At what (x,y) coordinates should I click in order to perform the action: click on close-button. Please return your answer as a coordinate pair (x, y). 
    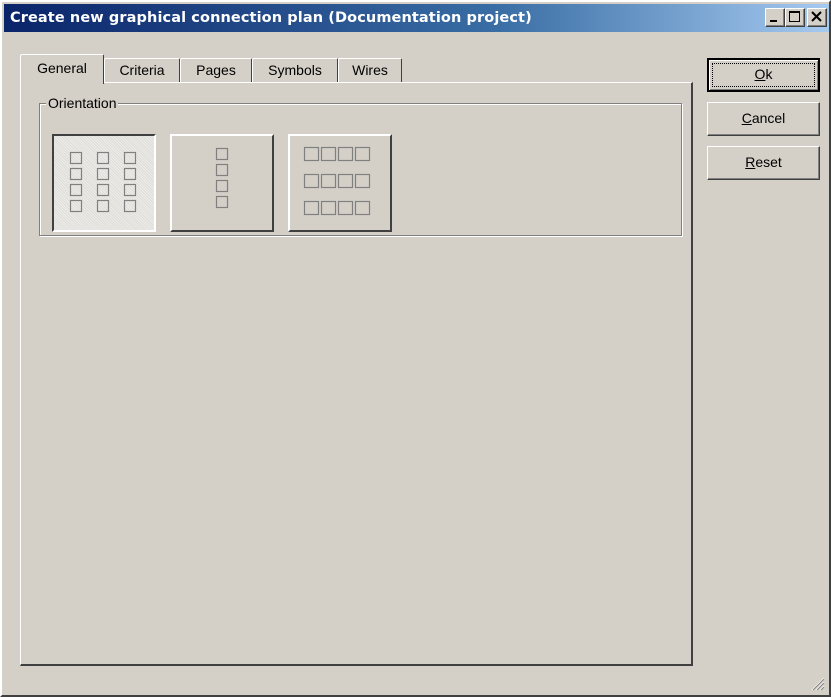
    Looking at the image, I should click on (817, 17).